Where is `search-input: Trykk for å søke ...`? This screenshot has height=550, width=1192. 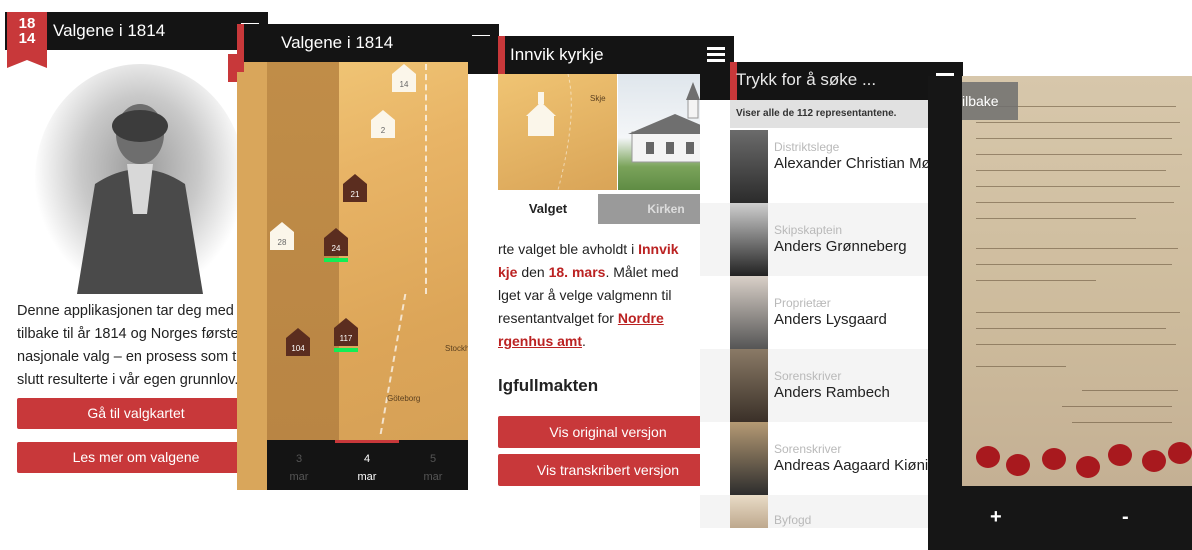 search-input: Trykk for å søke ... is located at coordinates (806, 80).